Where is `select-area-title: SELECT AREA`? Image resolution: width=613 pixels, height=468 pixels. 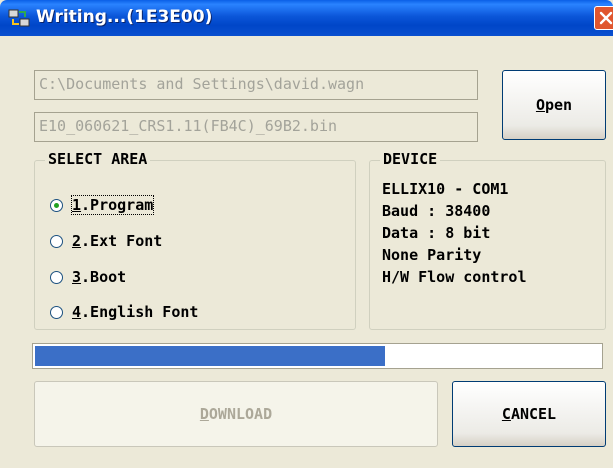 select-area-title: SELECT AREA is located at coordinates (98, 159).